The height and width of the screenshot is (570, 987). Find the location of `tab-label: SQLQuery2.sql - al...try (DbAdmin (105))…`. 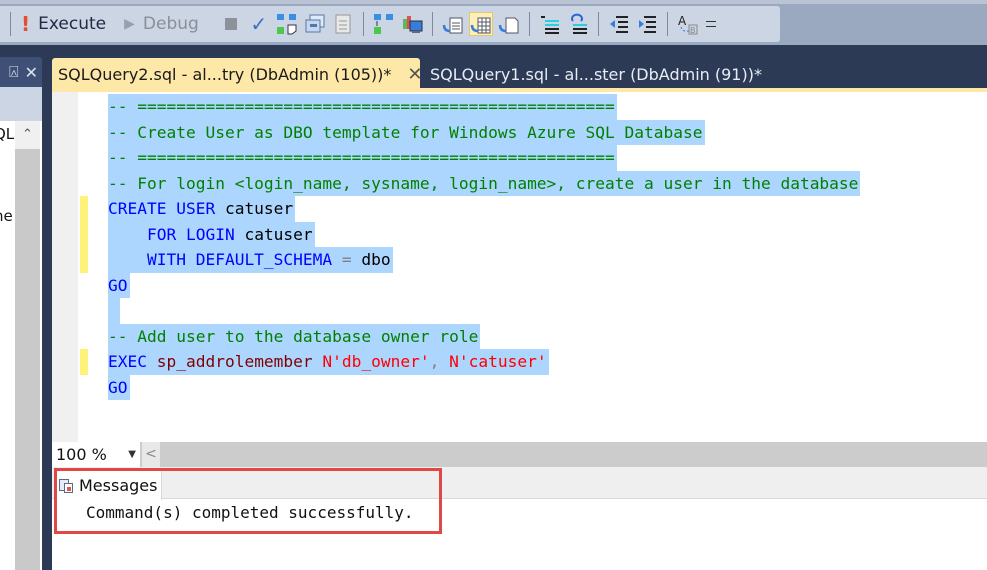

tab-label: SQLQuery2.sql - al...try (DbAdmin (105))… is located at coordinates (225, 74).